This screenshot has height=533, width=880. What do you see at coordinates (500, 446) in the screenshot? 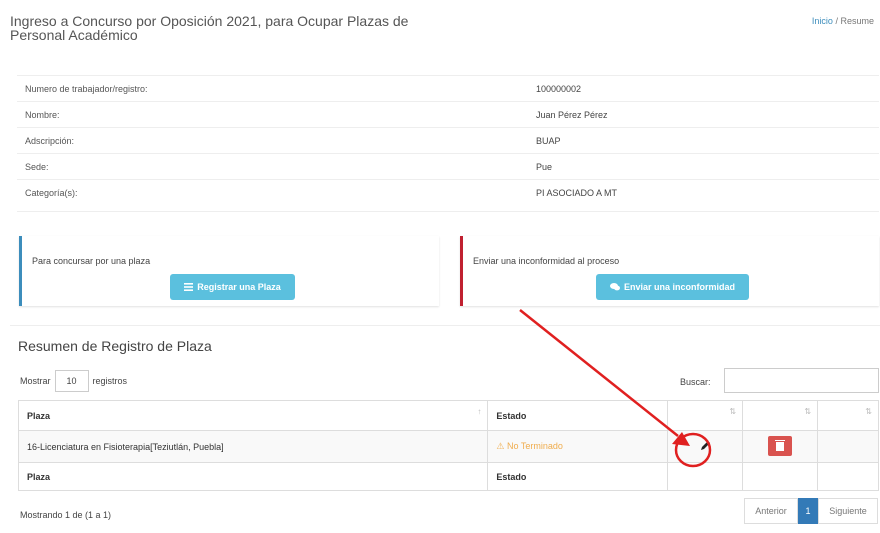
I see `warning-icon: ⚠` at bounding box center [500, 446].